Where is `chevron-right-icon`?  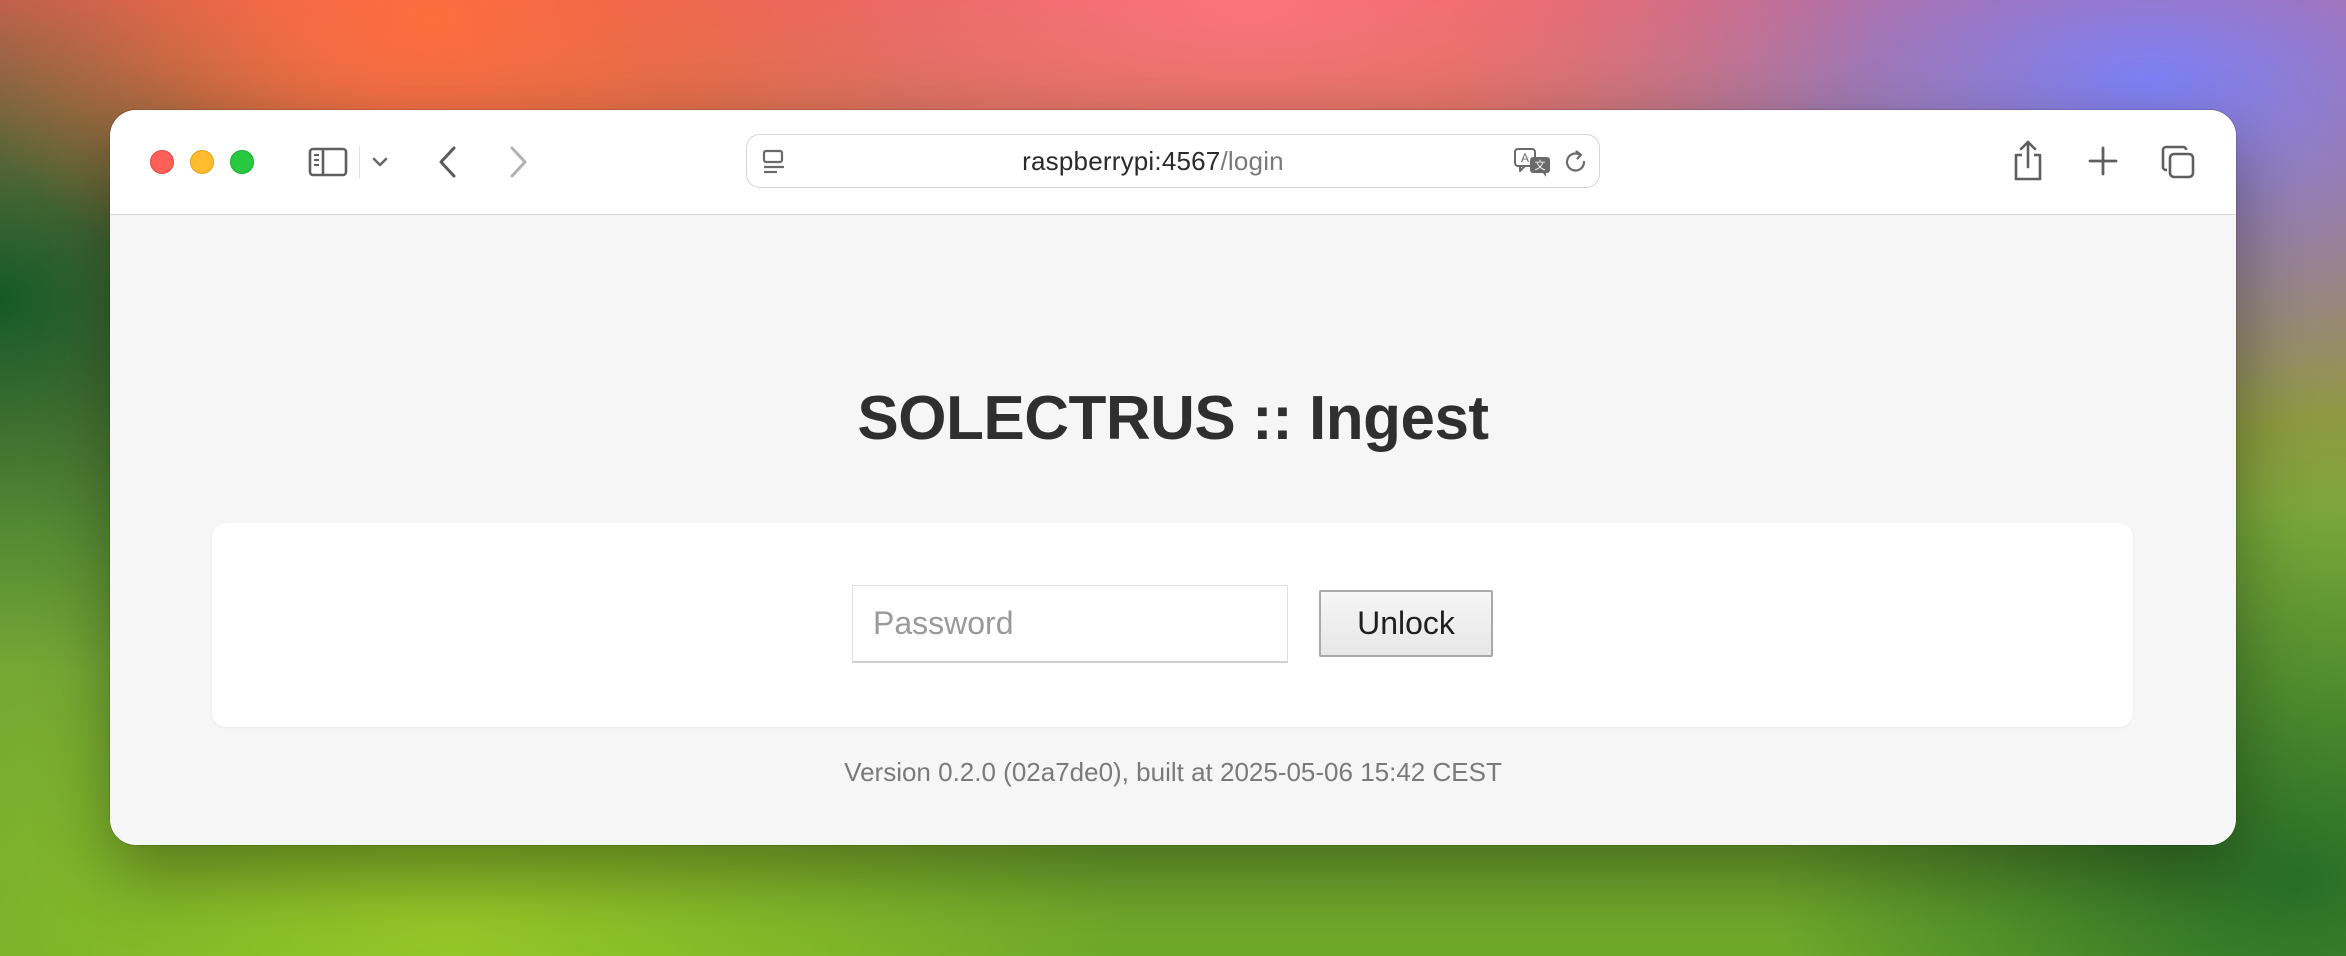 chevron-right-icon is located at coordinates (518, 162).